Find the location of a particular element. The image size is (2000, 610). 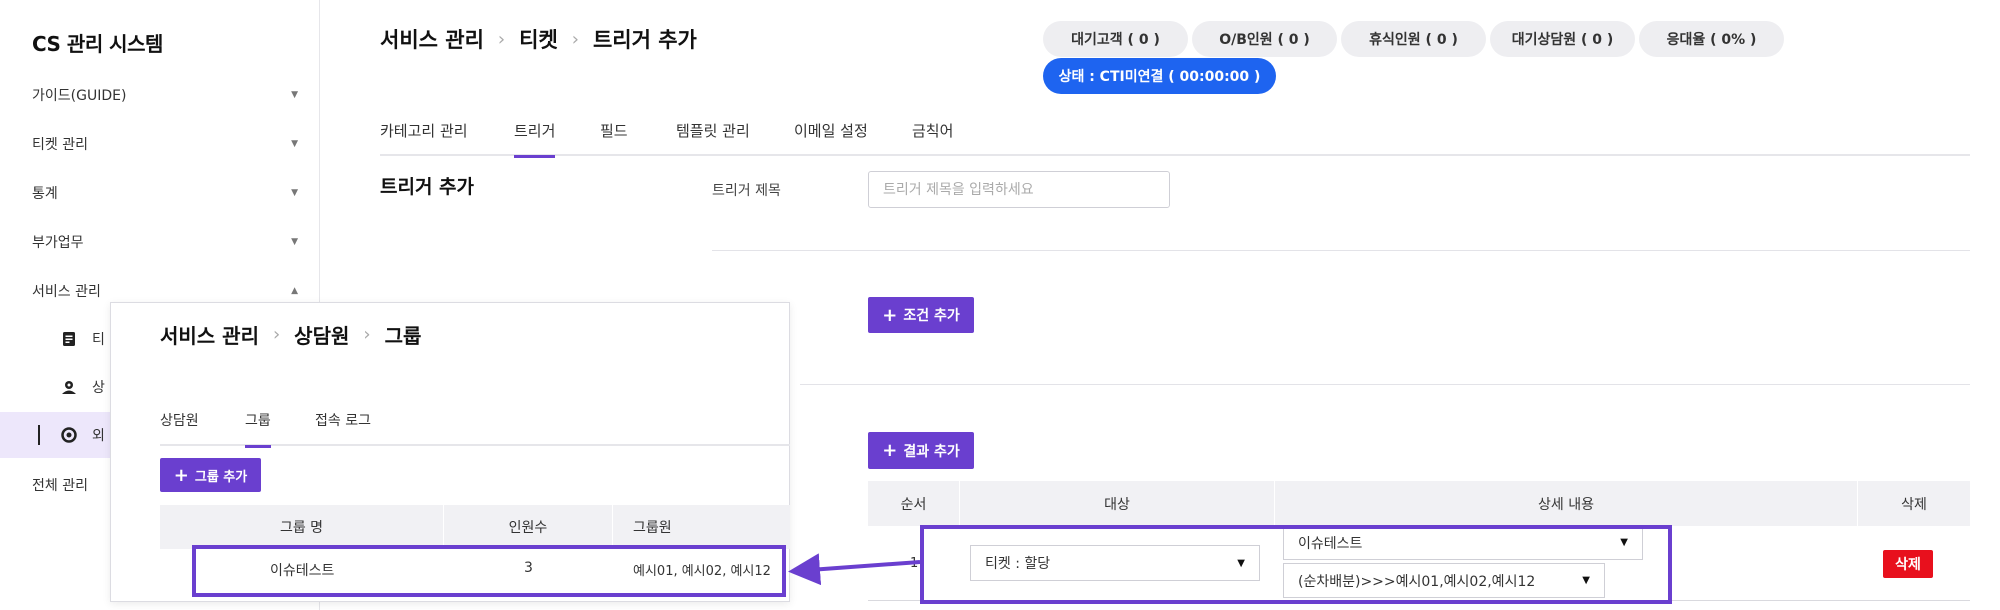

tab-group: 그룹 is located at coordinates (258, 429).